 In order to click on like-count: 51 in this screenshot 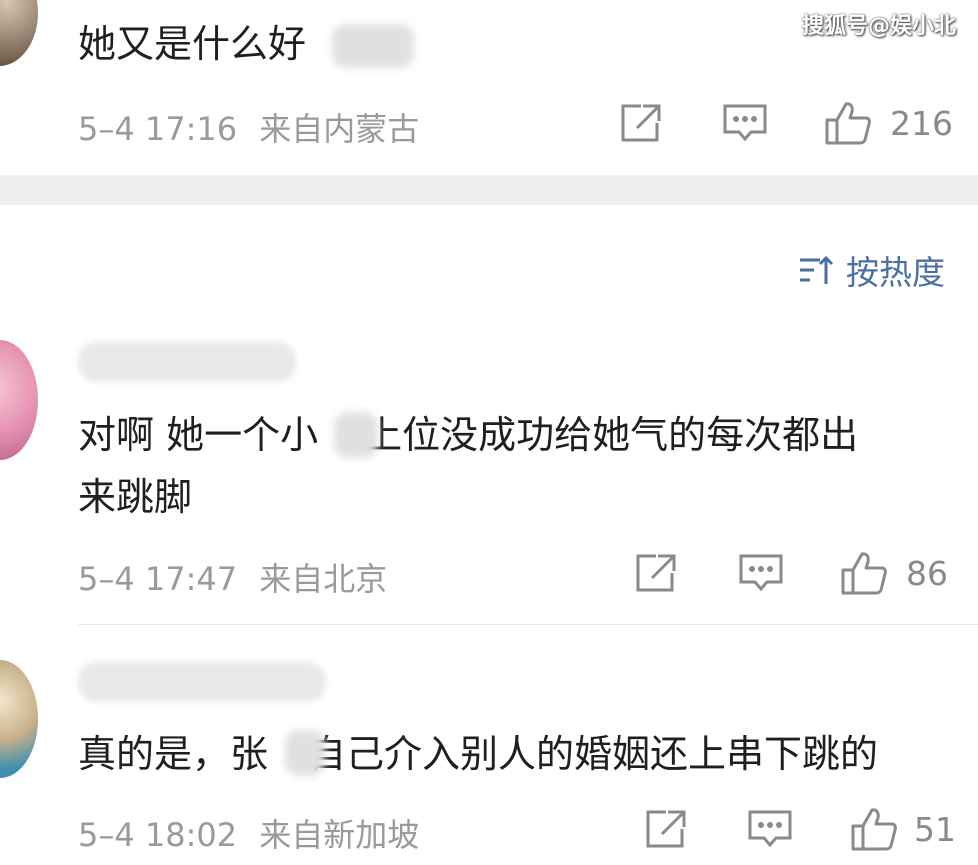, I will do `click(935, 829)`.